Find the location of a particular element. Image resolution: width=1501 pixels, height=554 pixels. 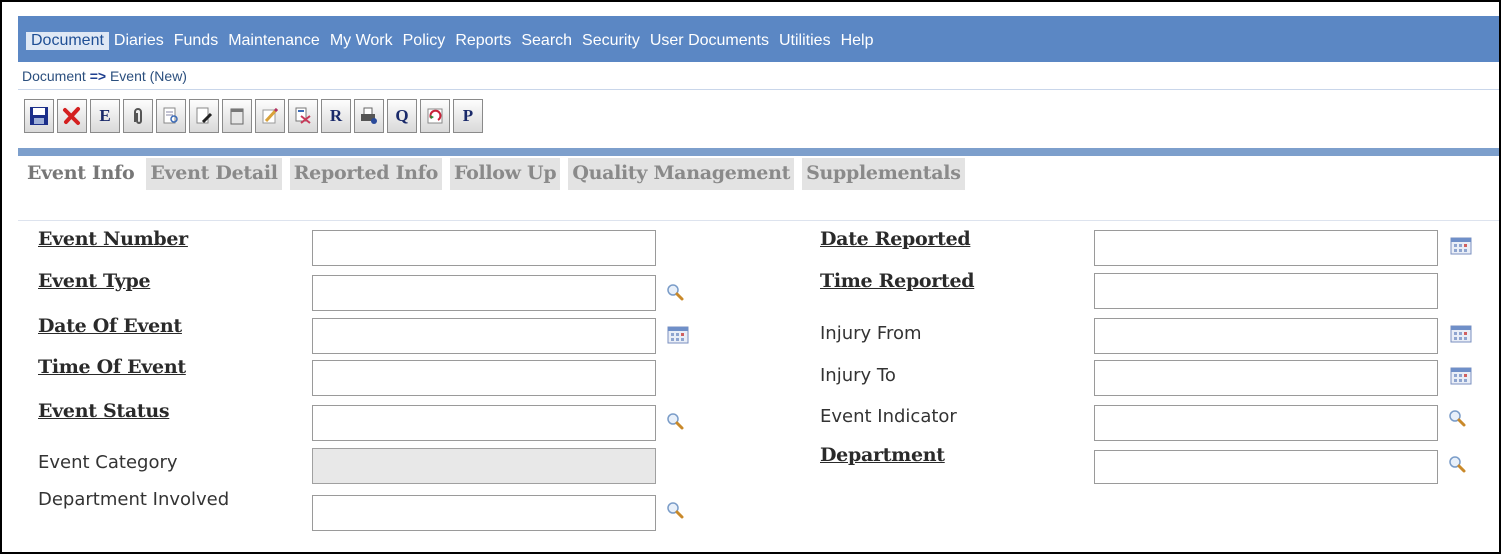

edit-document-icon is located at coordinates (204, 115).